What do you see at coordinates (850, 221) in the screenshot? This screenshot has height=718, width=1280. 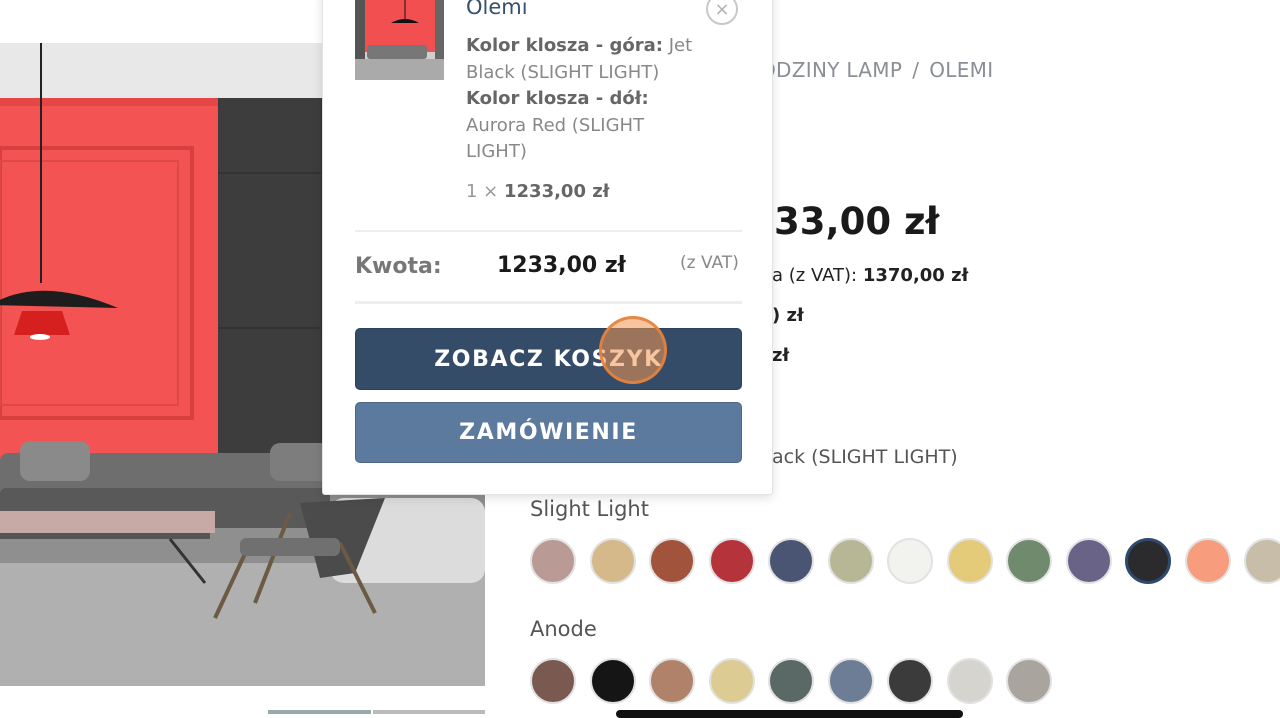 I see `product-price: .33,00 zł` at bounding box center [850, 221].